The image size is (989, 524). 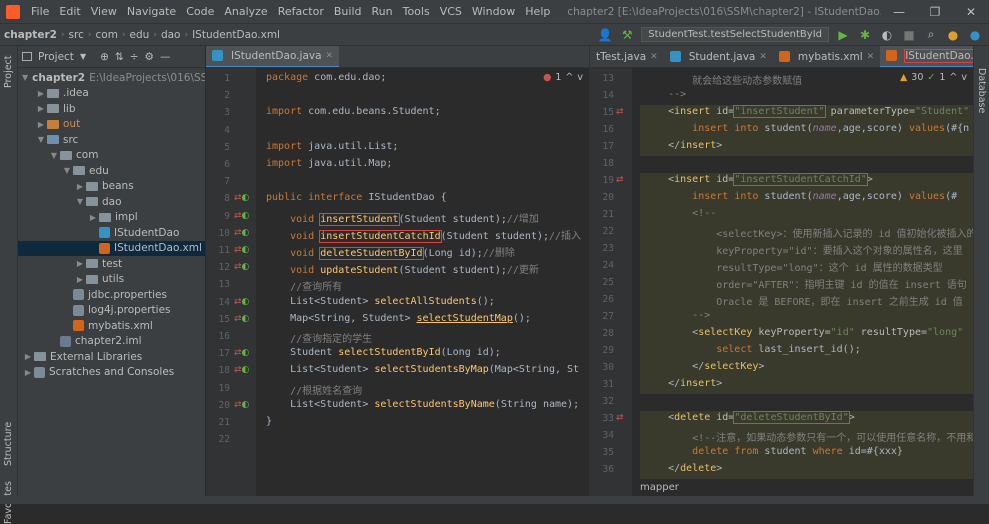 I want to click on run-icon: ▶, so click(x=843, y=35).